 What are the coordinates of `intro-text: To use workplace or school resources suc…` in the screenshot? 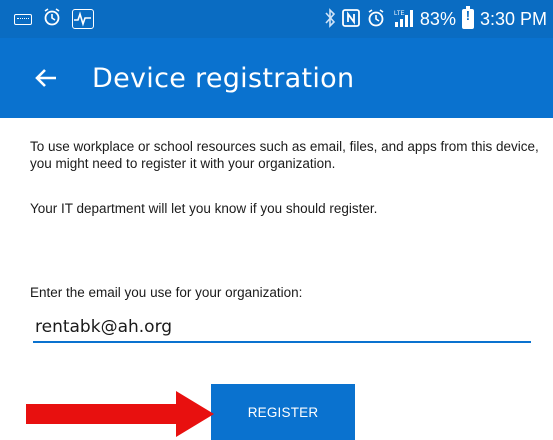 It's located at (284, 155).